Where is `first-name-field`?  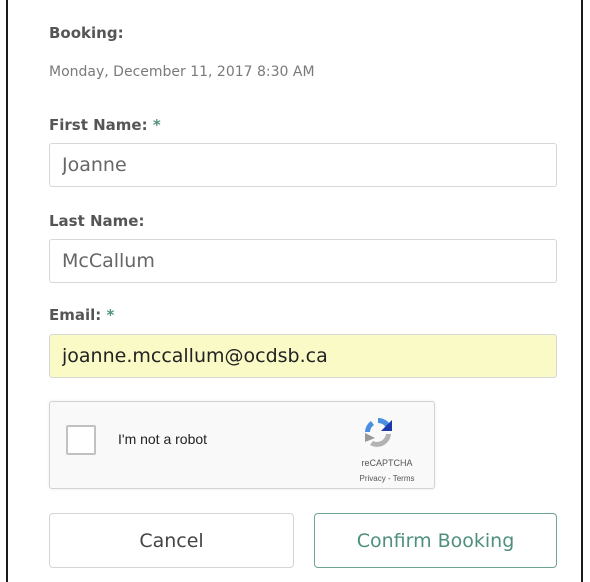 first-name-field is located at coordinates (303, 165).